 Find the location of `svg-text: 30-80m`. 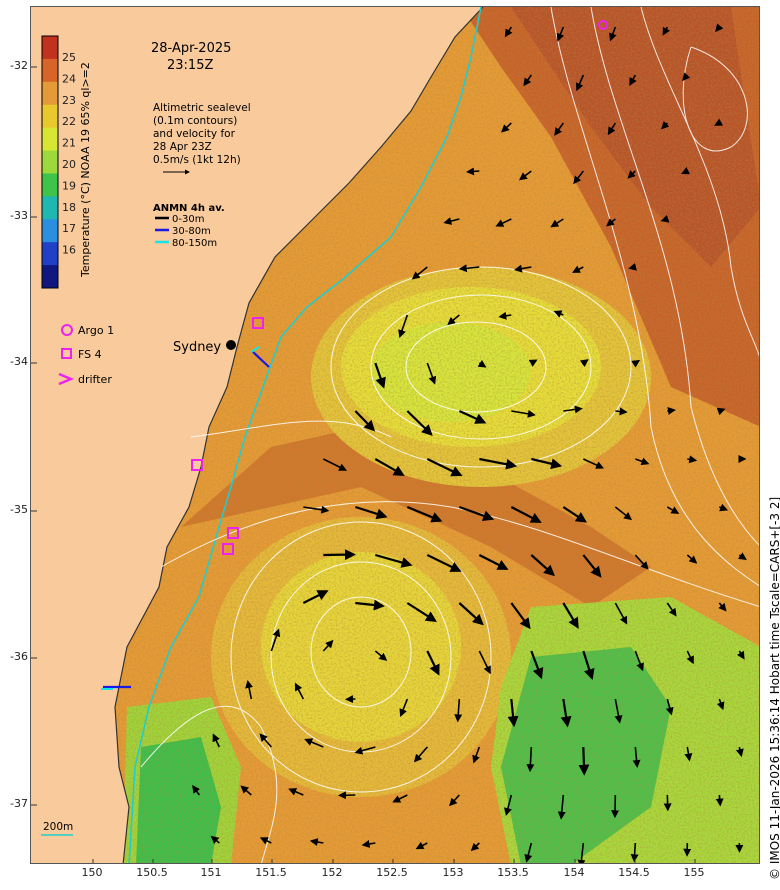

svg-text: 30-80m is located at coordinates (191, 231).